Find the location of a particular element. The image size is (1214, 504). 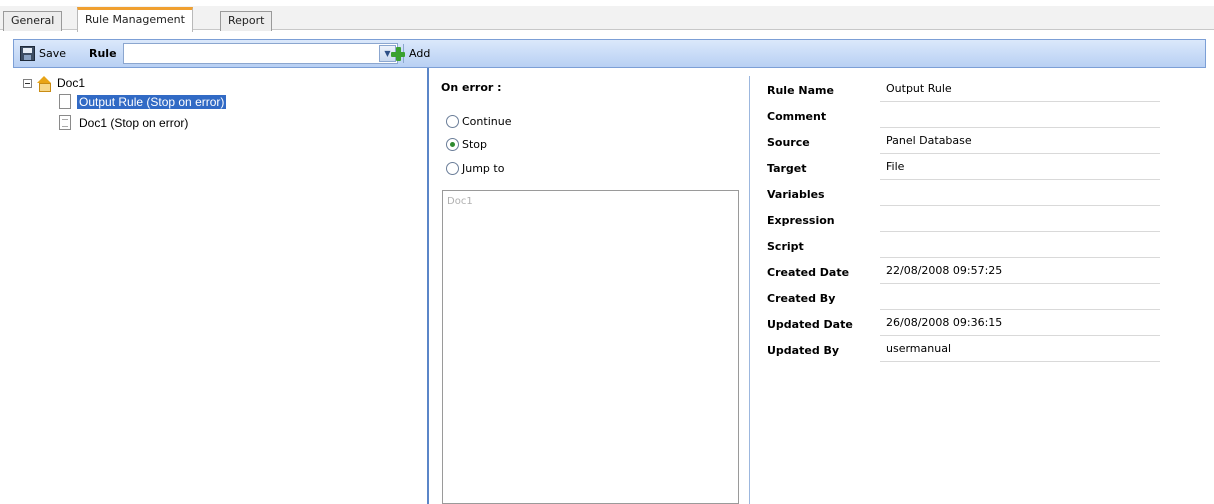

prop-label: Updated By is located at coordinates (803, 350).